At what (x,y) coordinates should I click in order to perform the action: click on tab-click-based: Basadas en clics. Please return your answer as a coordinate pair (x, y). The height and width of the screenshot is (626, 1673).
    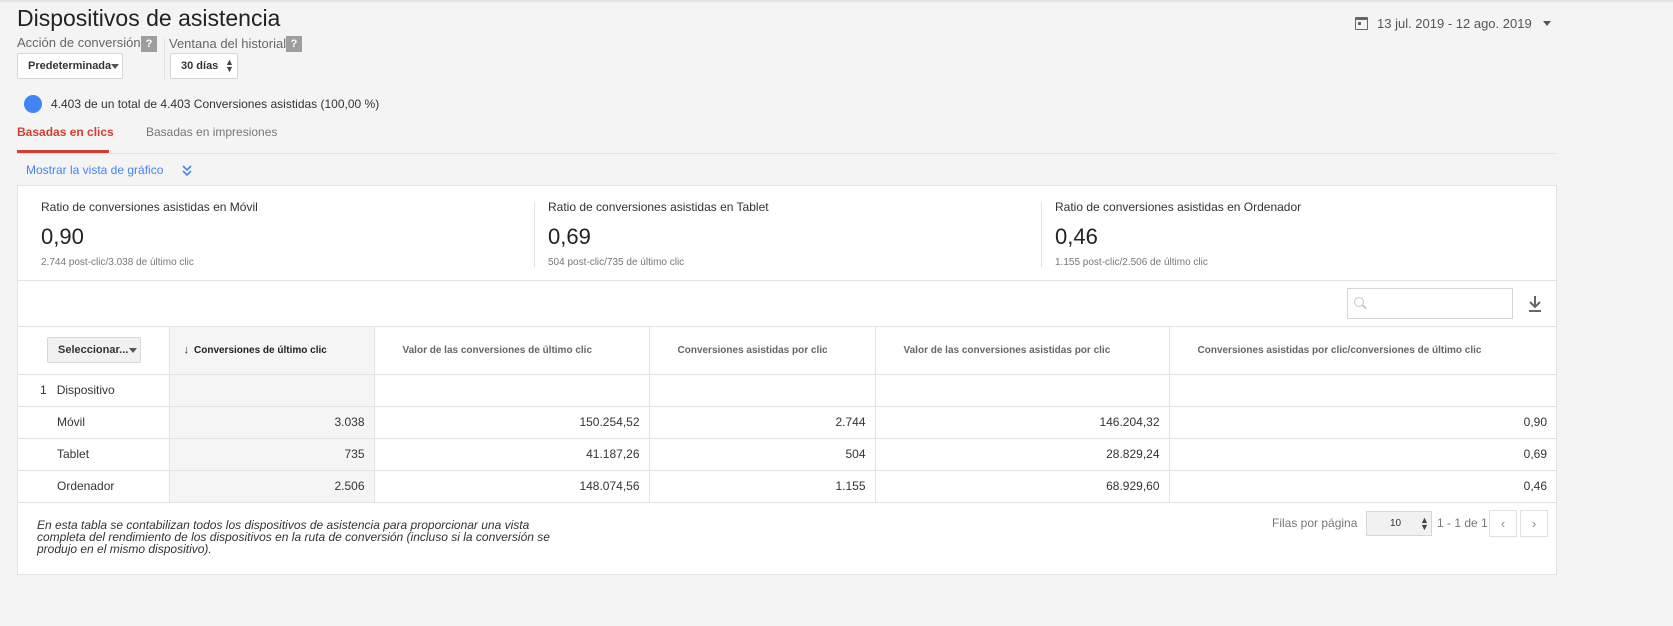
    Looking at the image, I should click on (65, 132).